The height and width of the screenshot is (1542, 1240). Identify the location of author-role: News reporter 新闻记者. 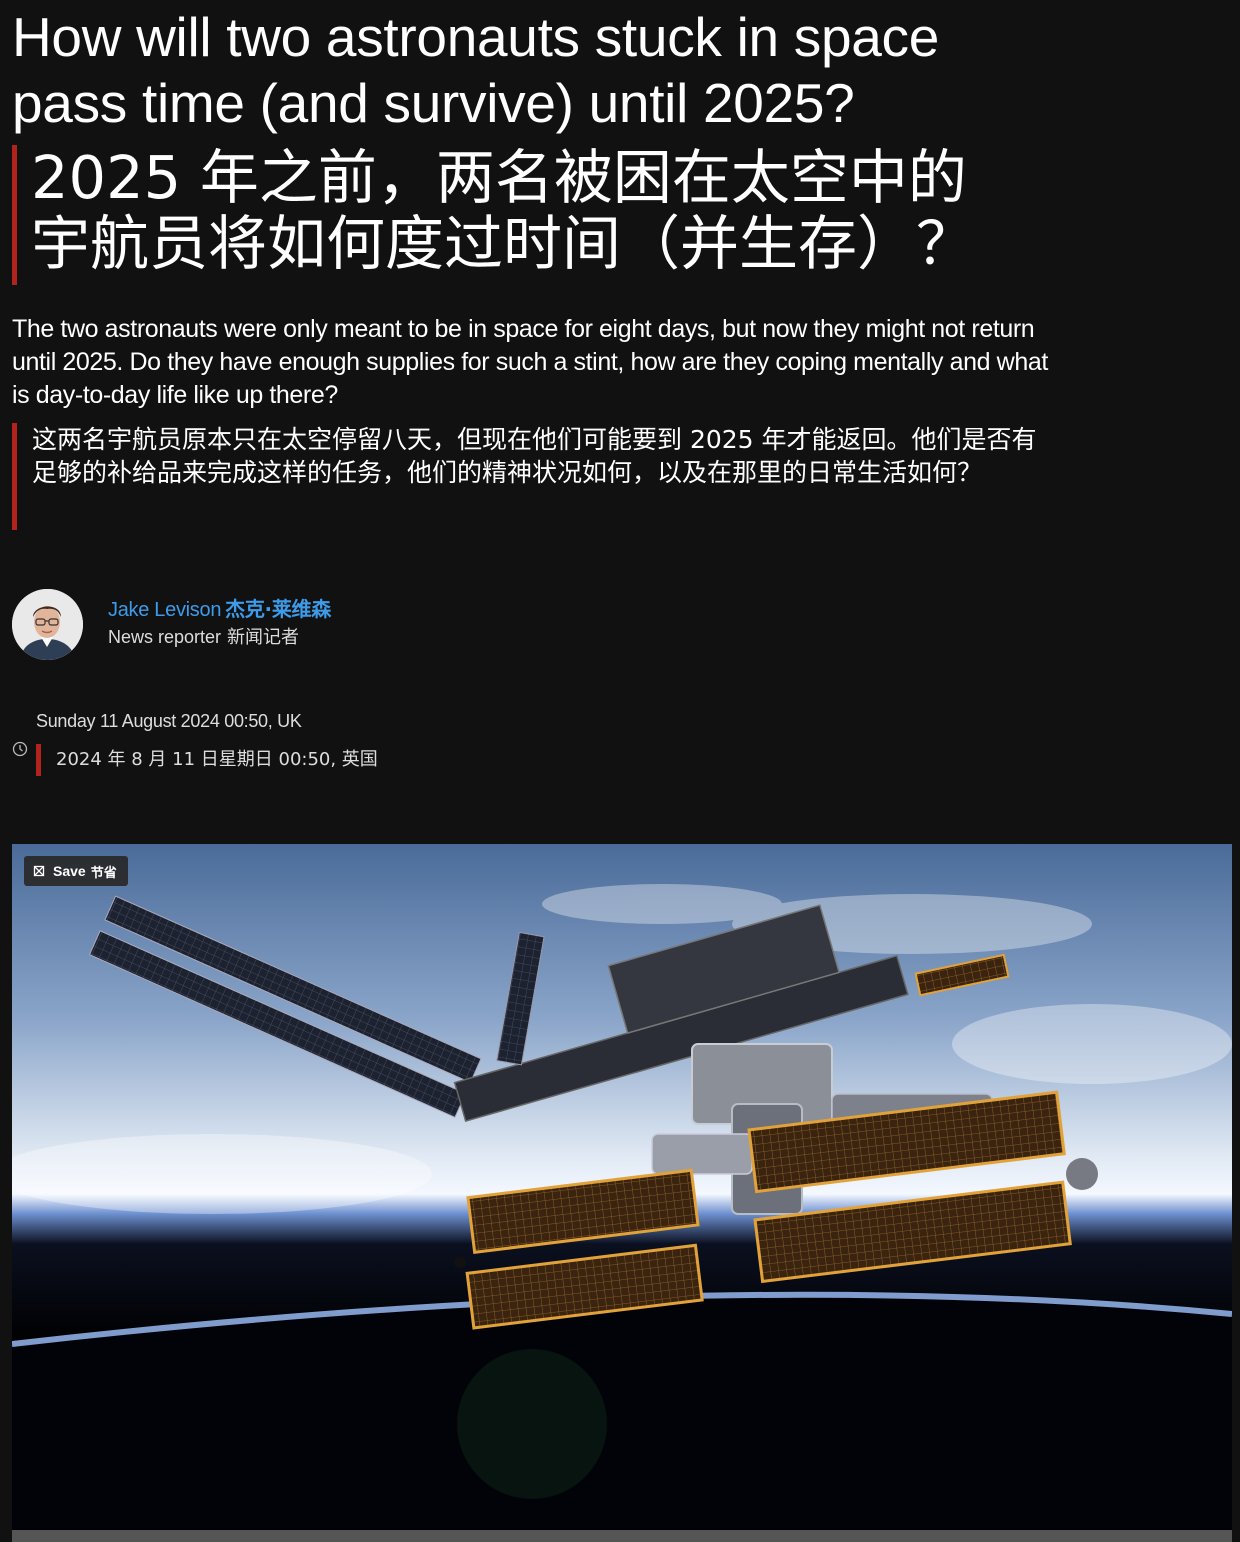
(203, 637).